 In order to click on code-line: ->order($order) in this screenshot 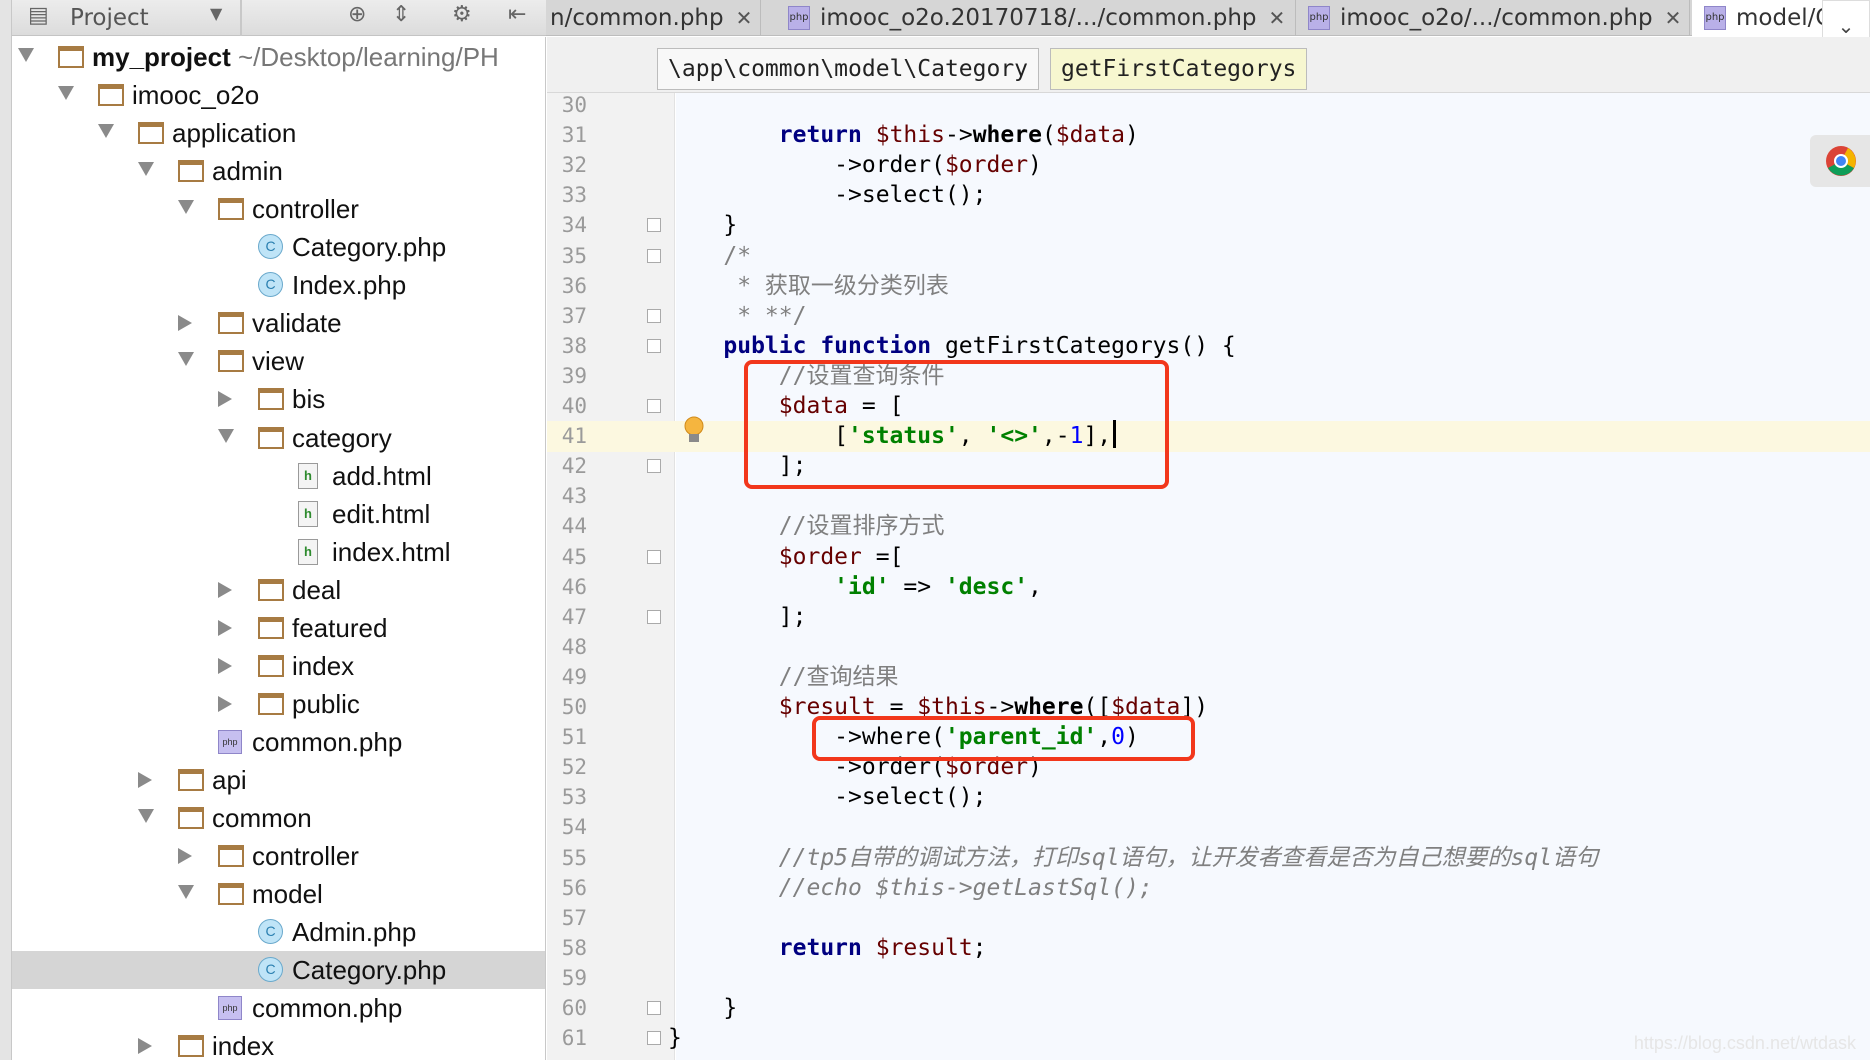, I will do `click(855, 165)`.